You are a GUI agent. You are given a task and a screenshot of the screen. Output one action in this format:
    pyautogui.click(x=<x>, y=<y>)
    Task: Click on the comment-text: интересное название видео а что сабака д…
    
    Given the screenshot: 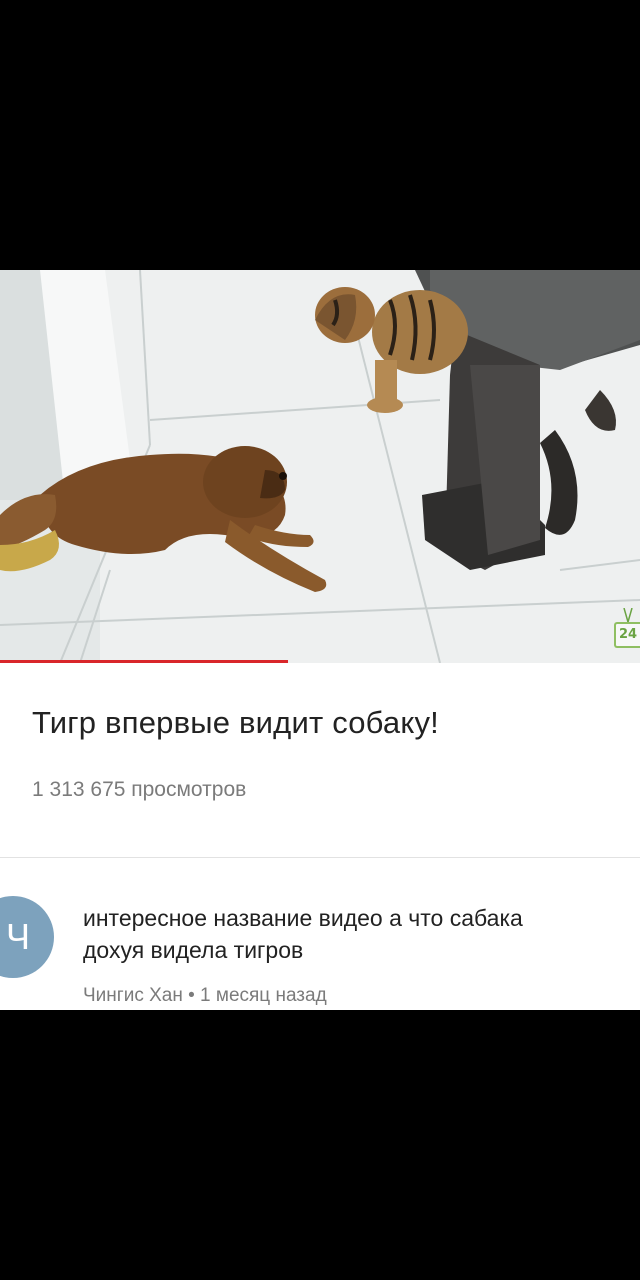 What is the action you would take?
    pyautogui.click(x=355, y=934)
    